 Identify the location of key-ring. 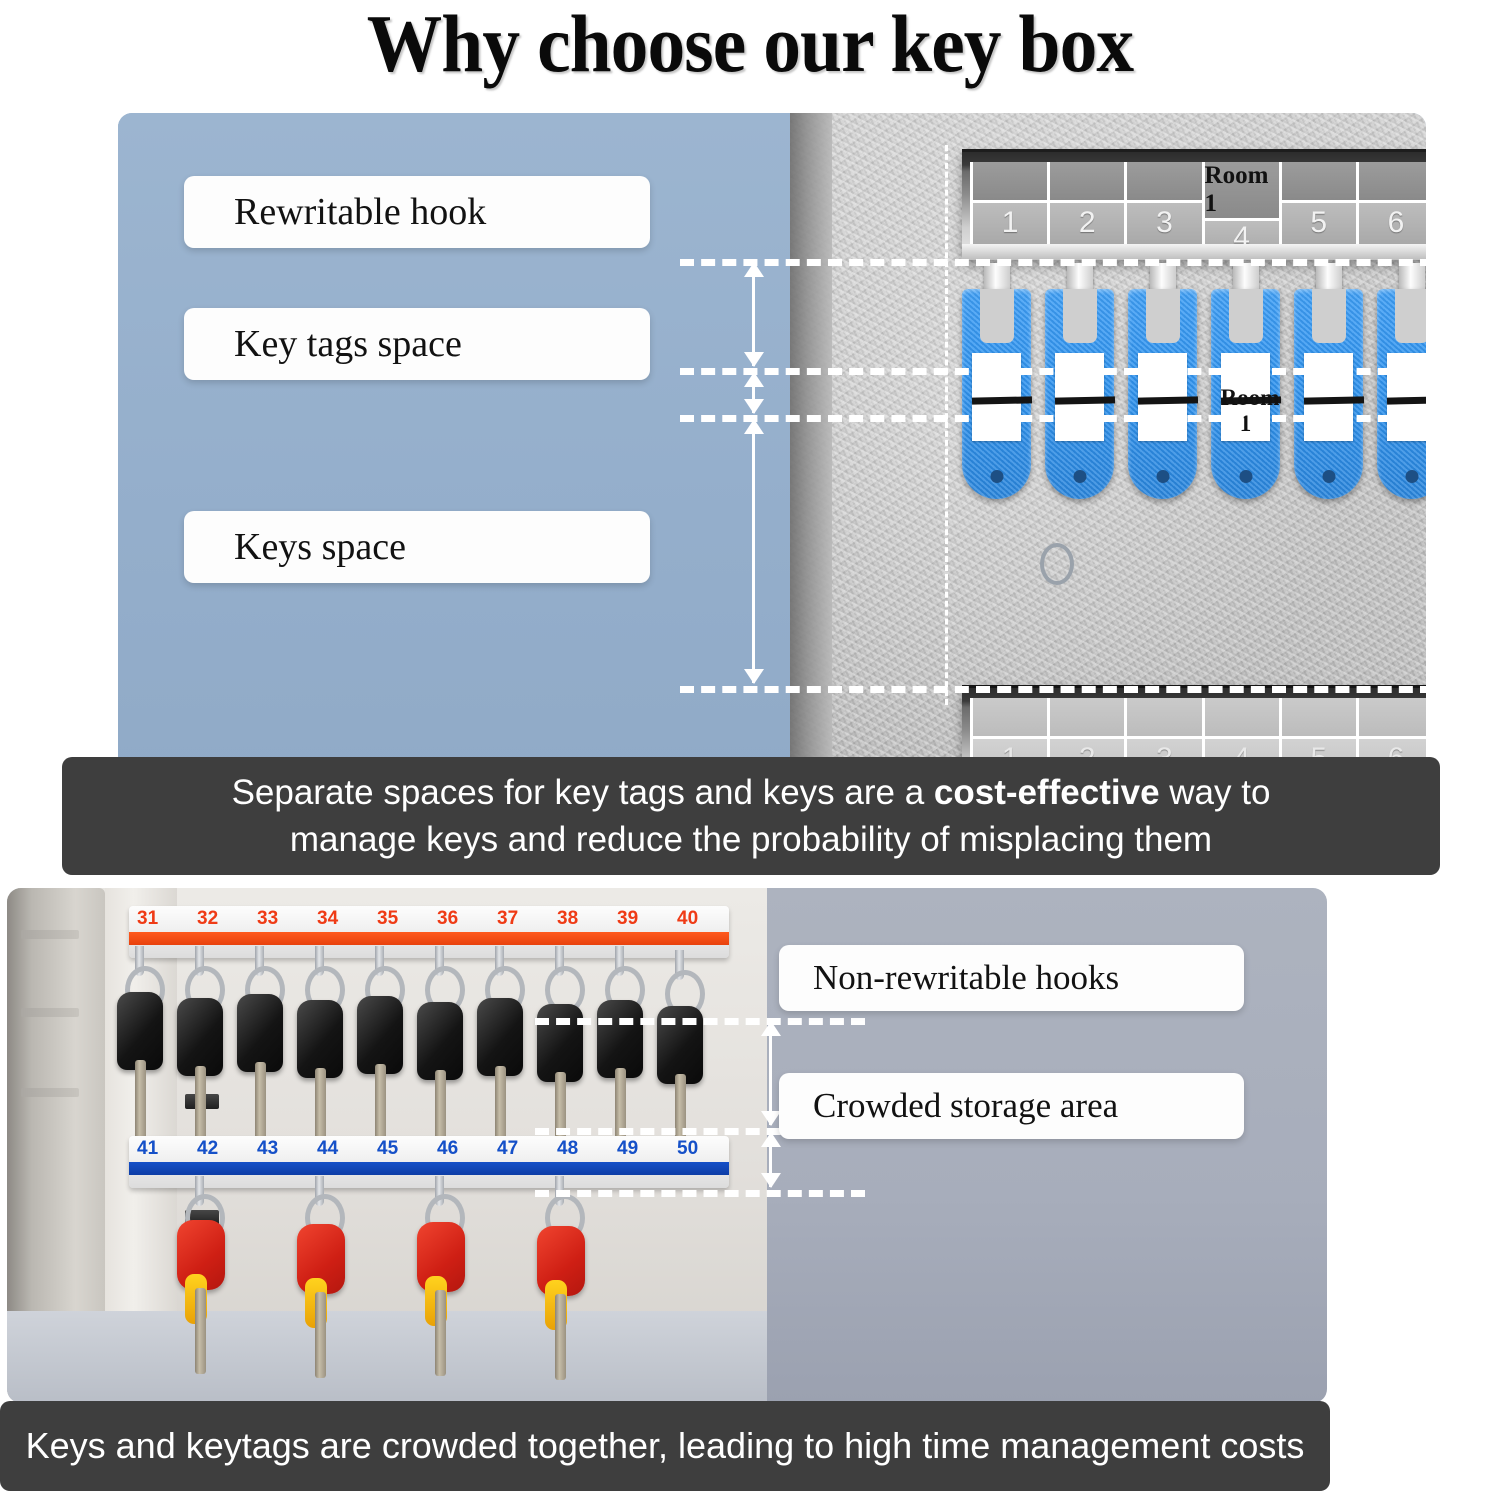
(1057, 564).